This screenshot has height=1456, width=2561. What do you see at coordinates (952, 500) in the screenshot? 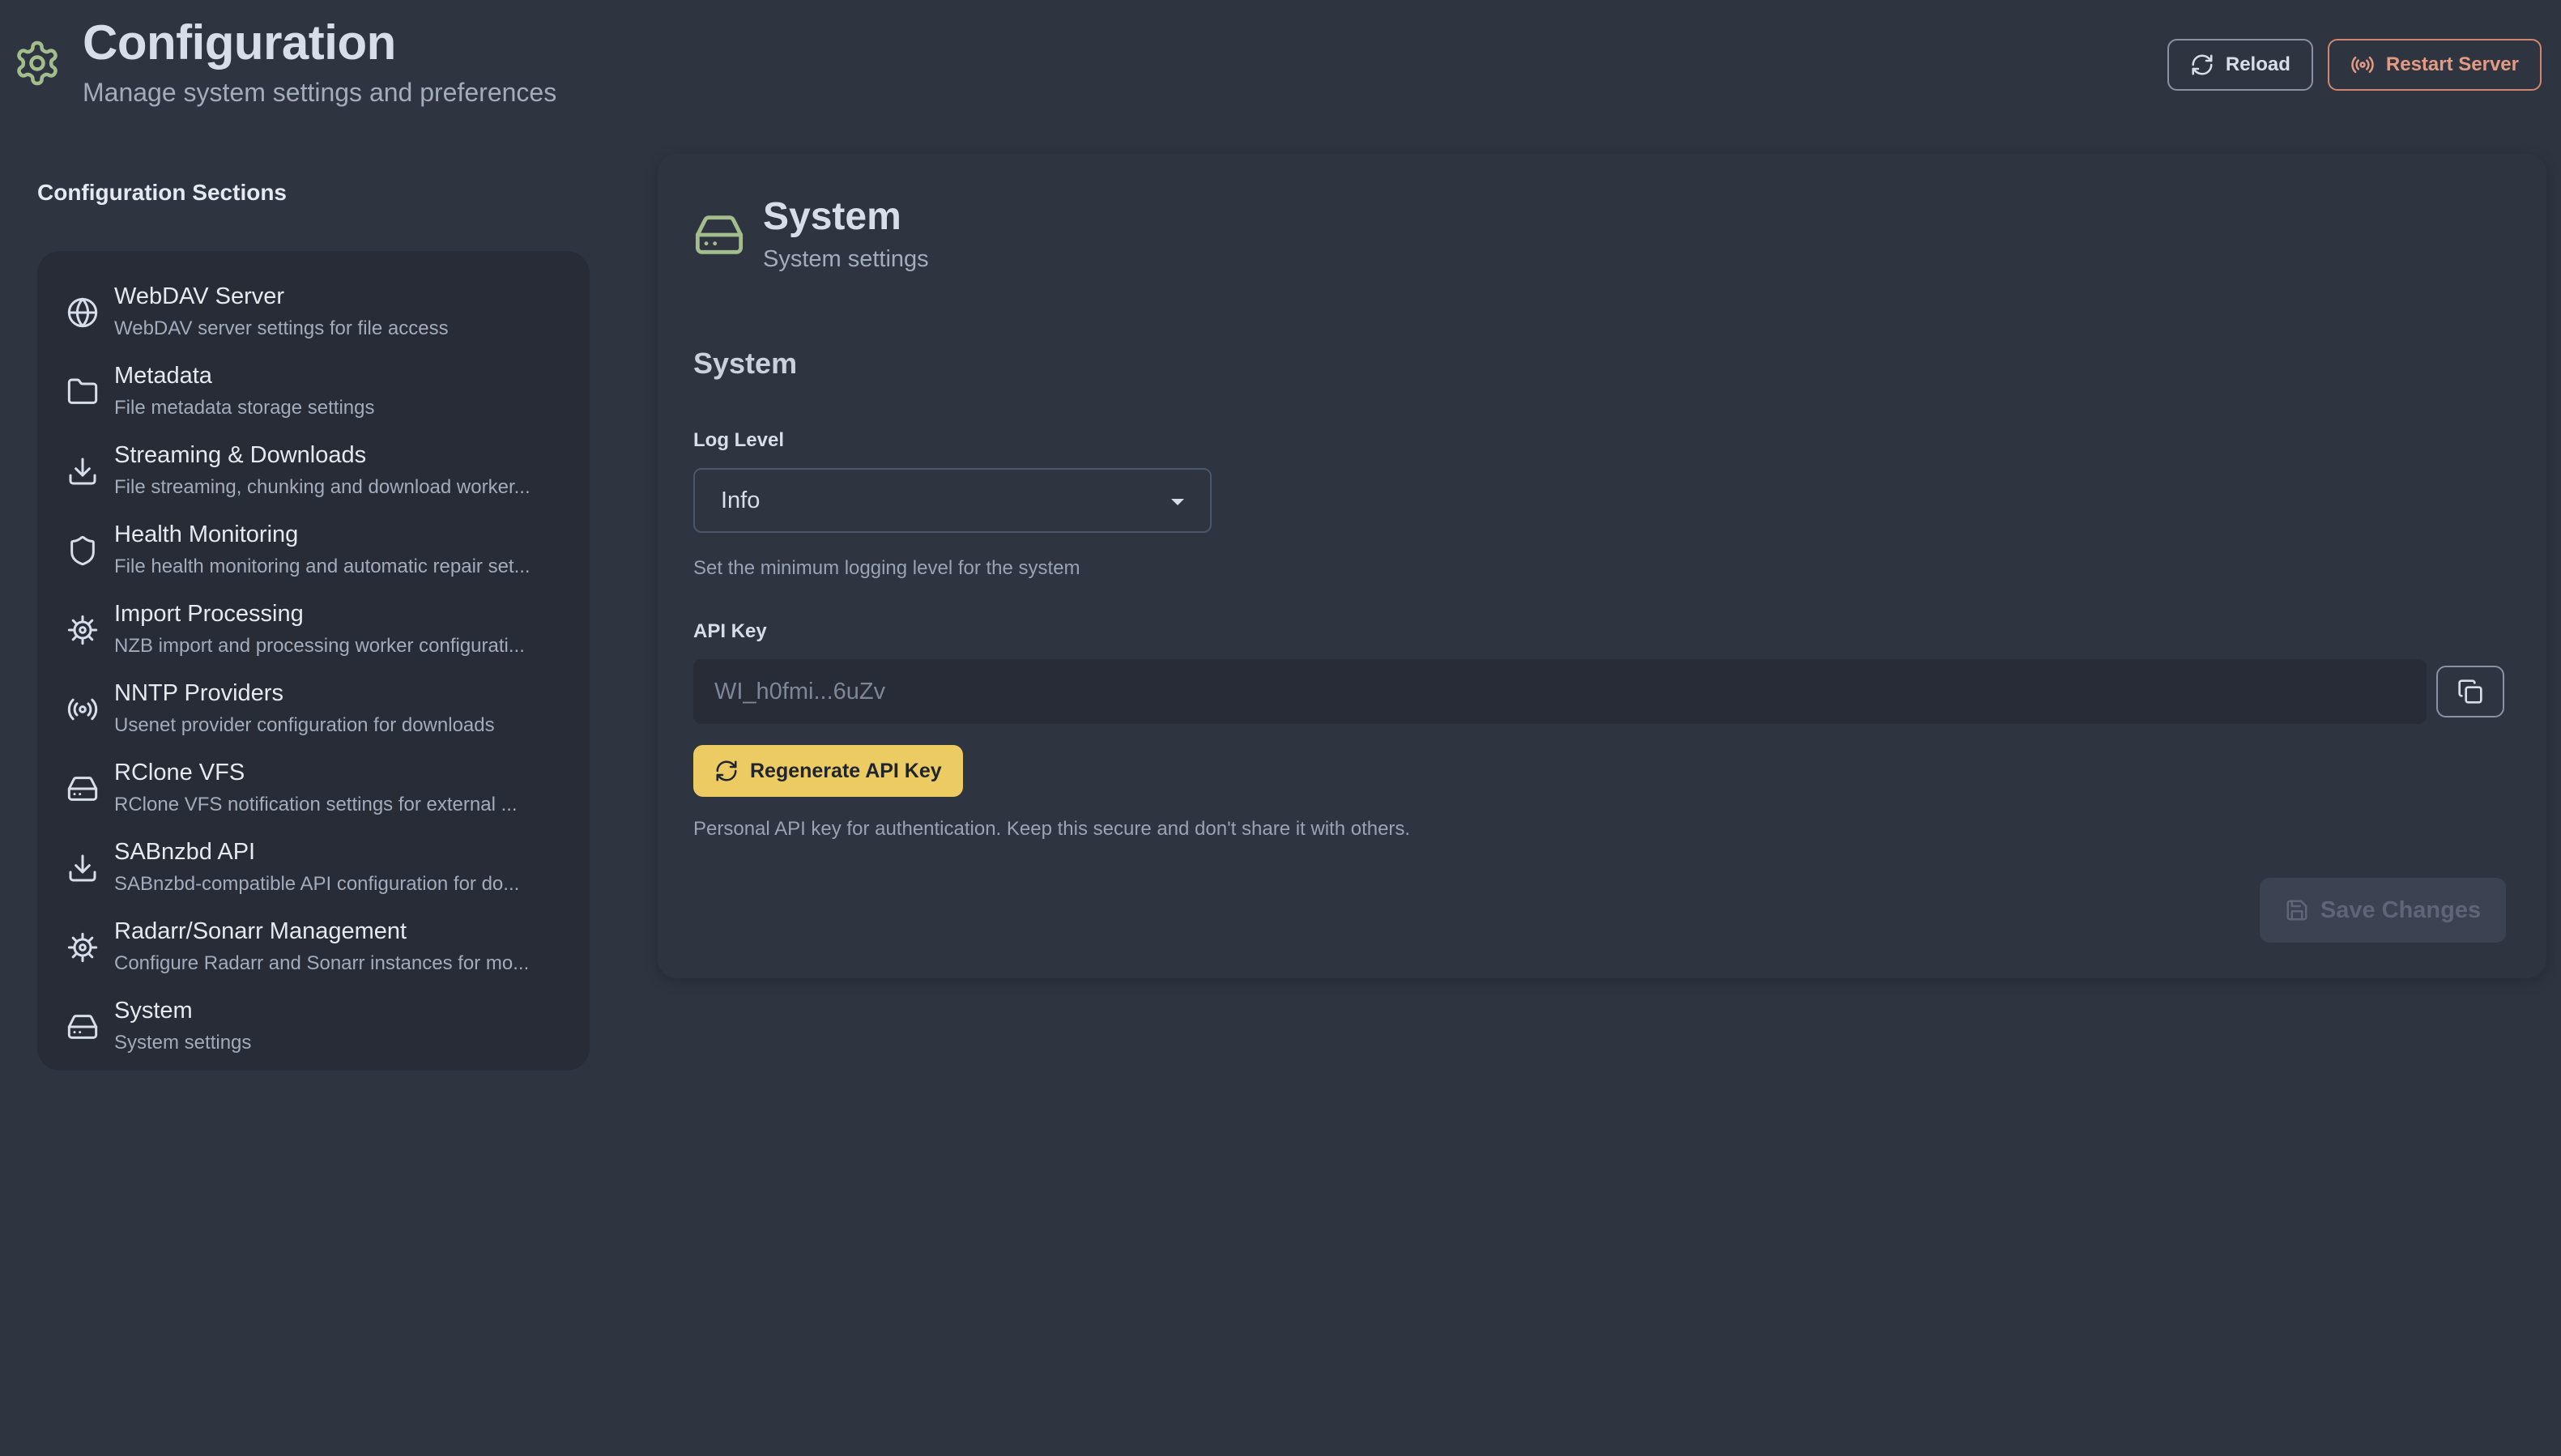
I see `log-level-select: Info` at bounding box center [952, 500].